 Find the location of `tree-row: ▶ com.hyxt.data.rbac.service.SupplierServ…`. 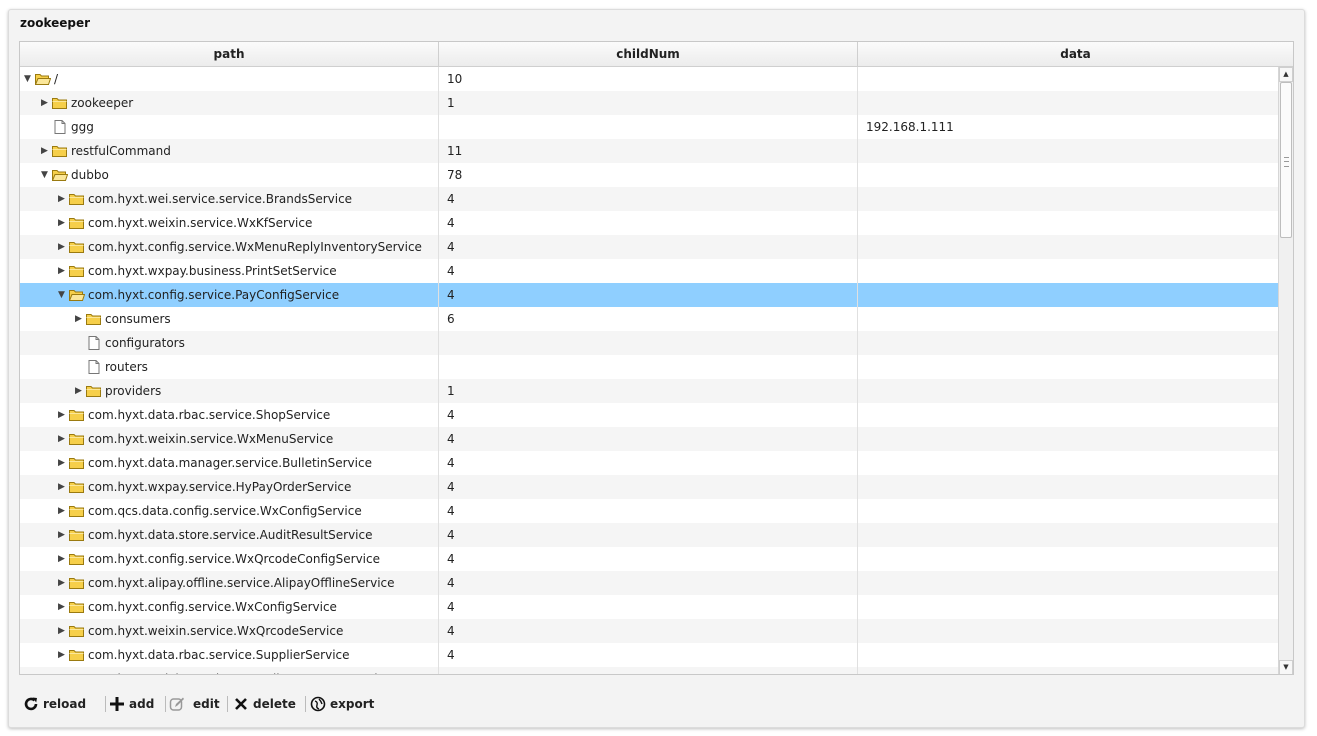

tree-row: ▶ com.hyxt.data.rbac.service.SupplierServ… is located at coordinates (649, 655).